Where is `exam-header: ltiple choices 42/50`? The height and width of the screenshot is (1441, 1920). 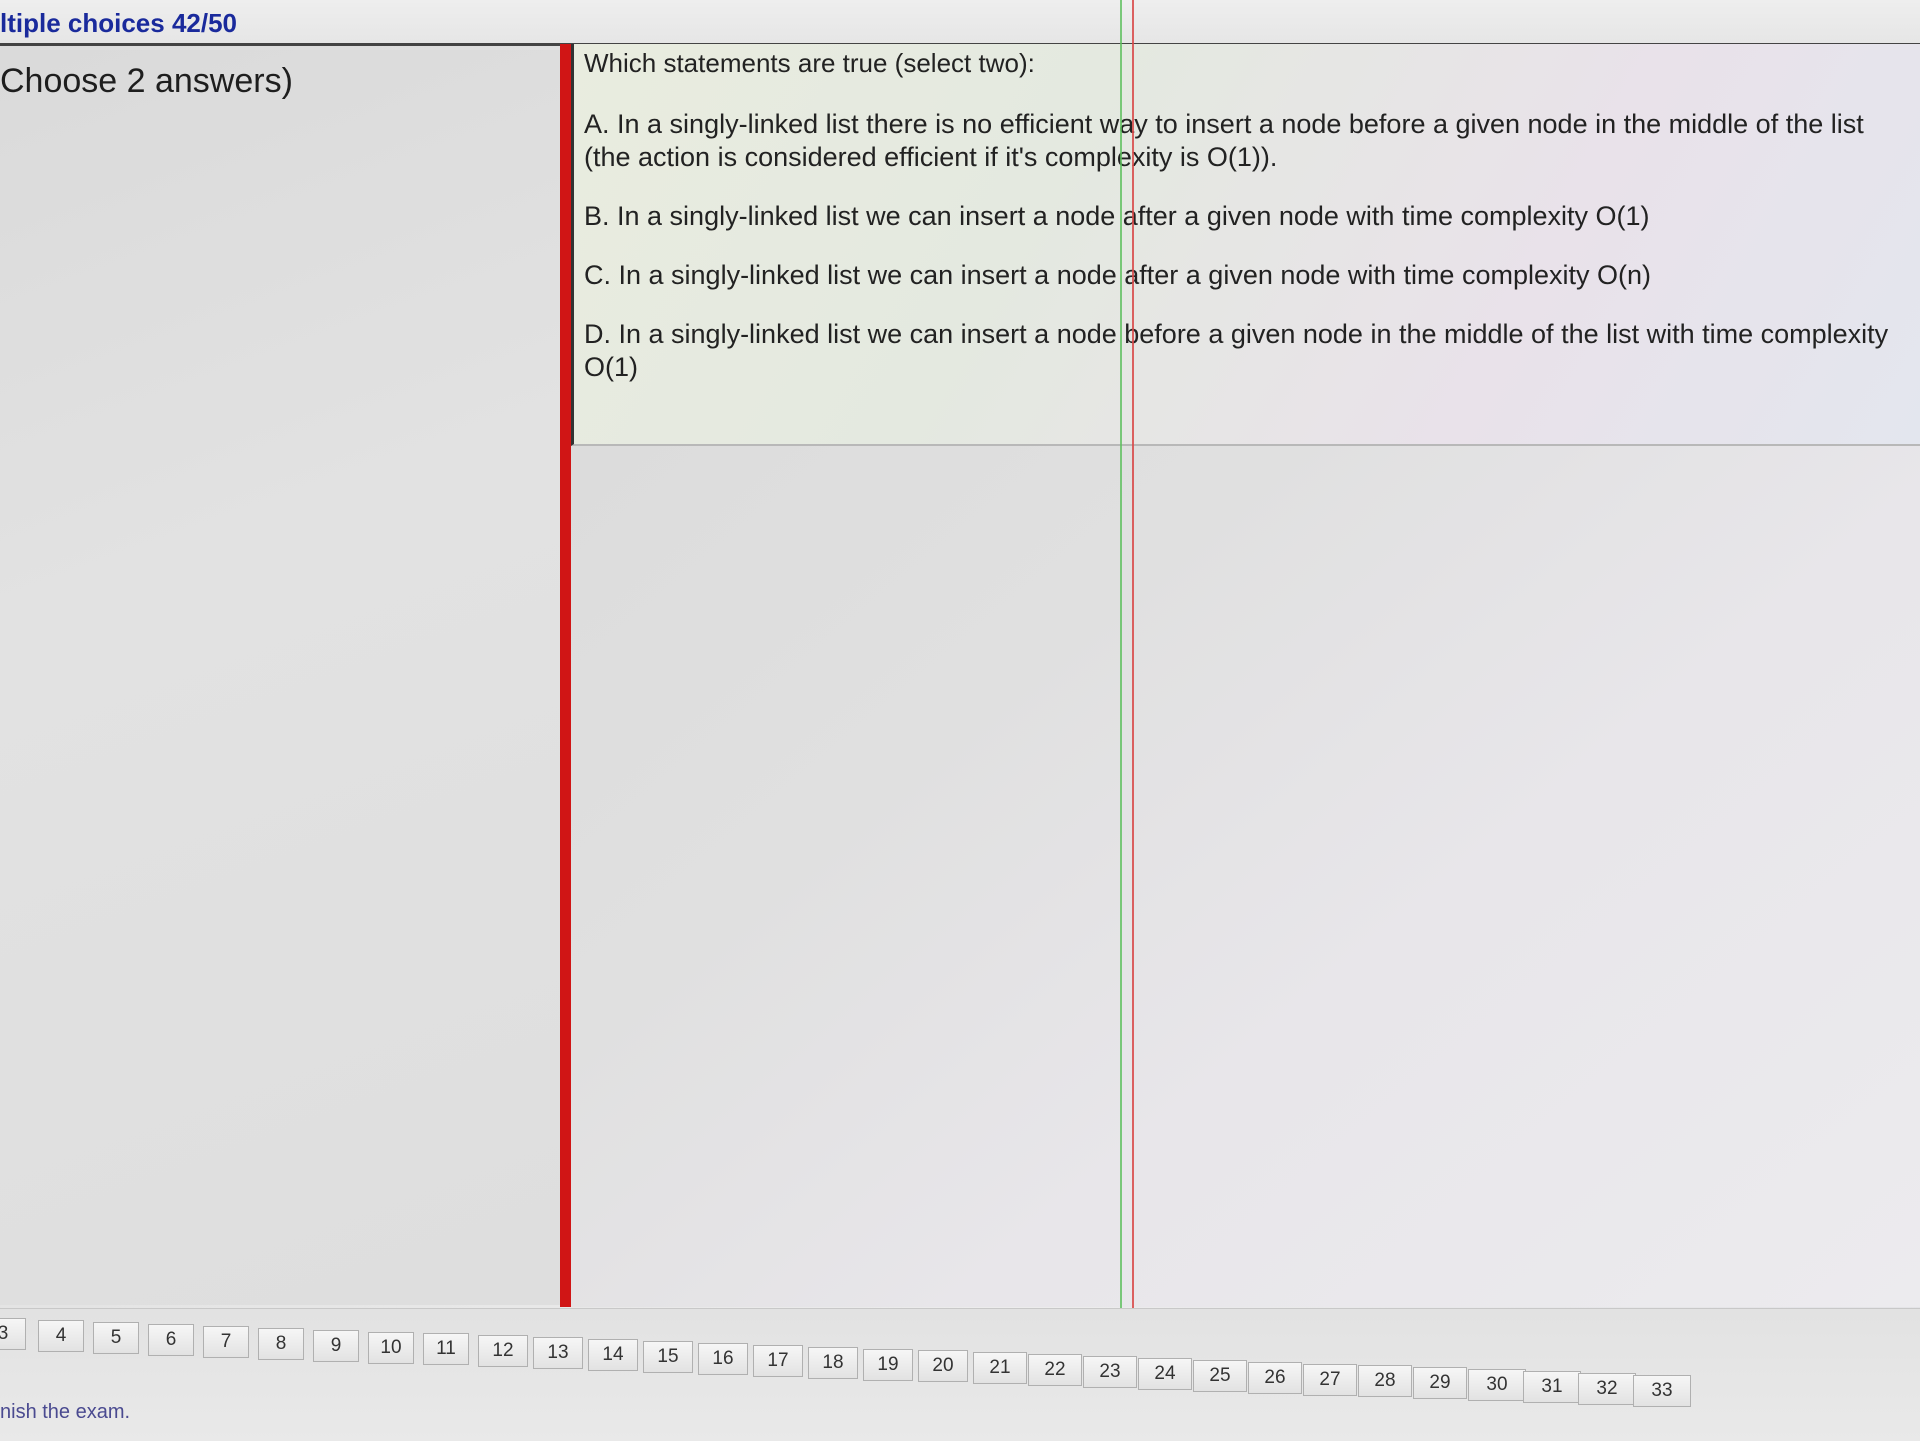 exam-header: ltiple choices 42/50 is located at coordinates (960, 23).